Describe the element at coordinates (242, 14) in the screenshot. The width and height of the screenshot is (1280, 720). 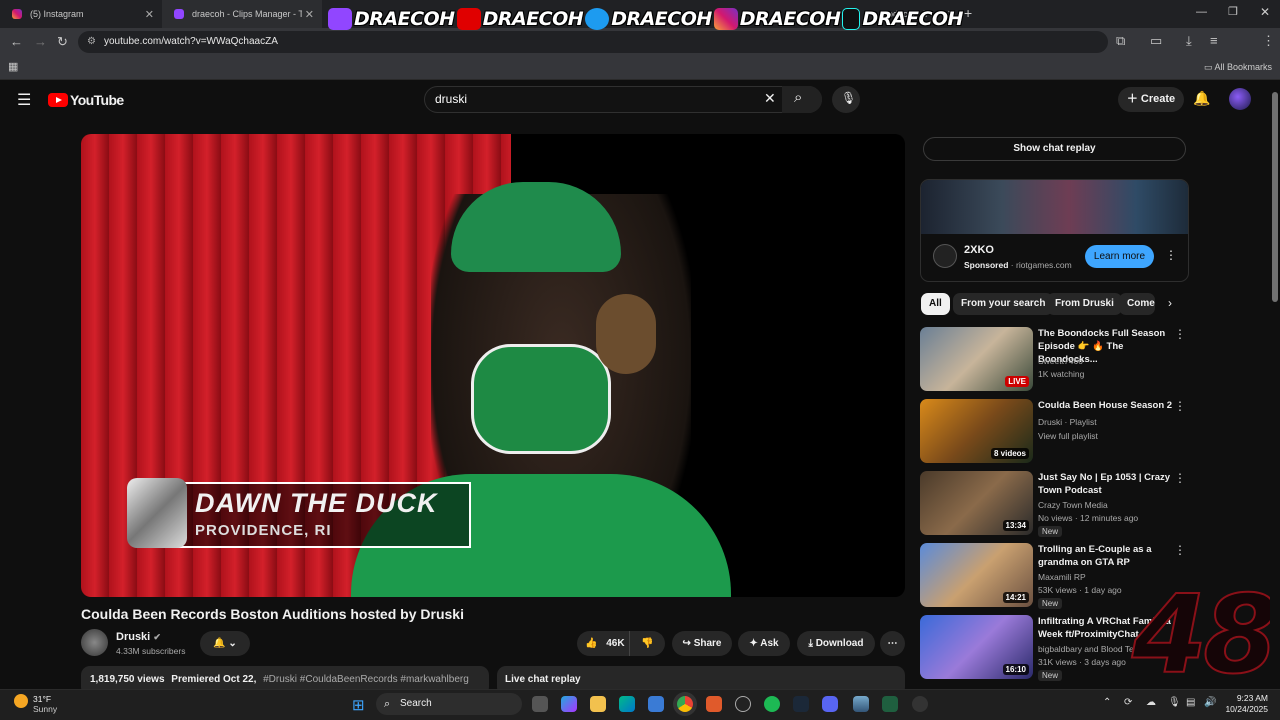
I see `tab-twitch-clips: draecoh - Clips Manager - Twitch ✕` at that location.